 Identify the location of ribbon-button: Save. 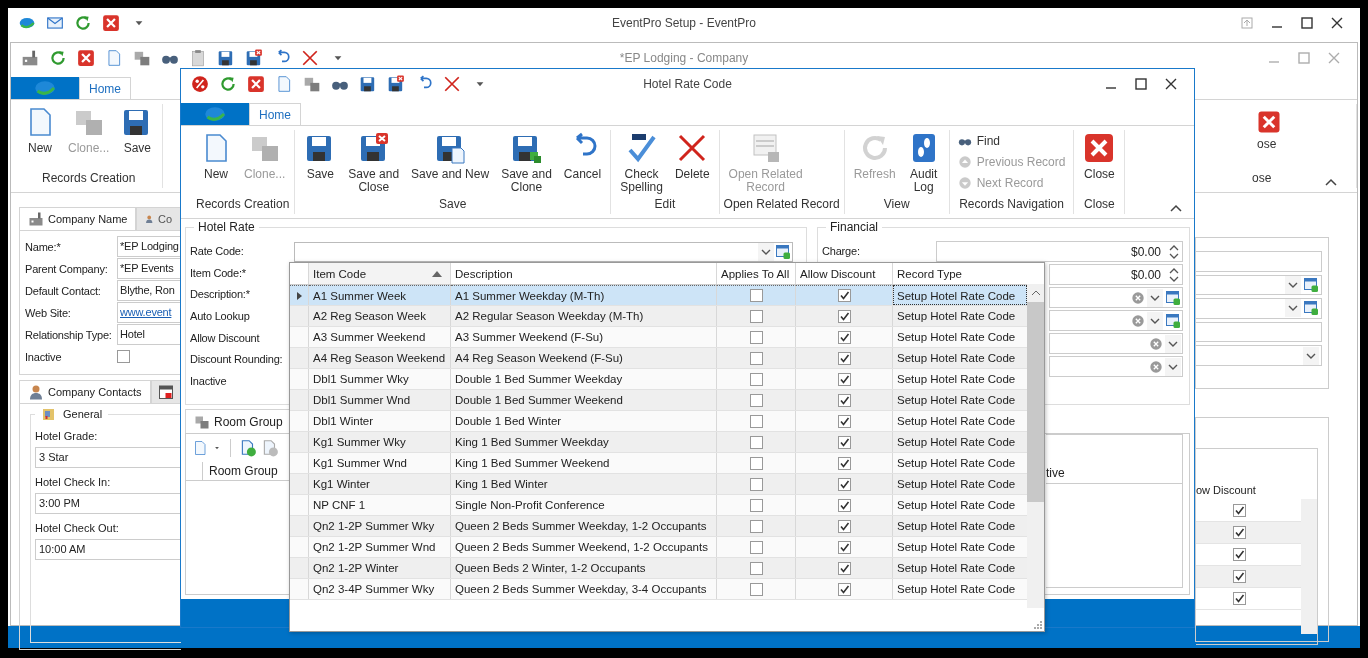
(320, 156).